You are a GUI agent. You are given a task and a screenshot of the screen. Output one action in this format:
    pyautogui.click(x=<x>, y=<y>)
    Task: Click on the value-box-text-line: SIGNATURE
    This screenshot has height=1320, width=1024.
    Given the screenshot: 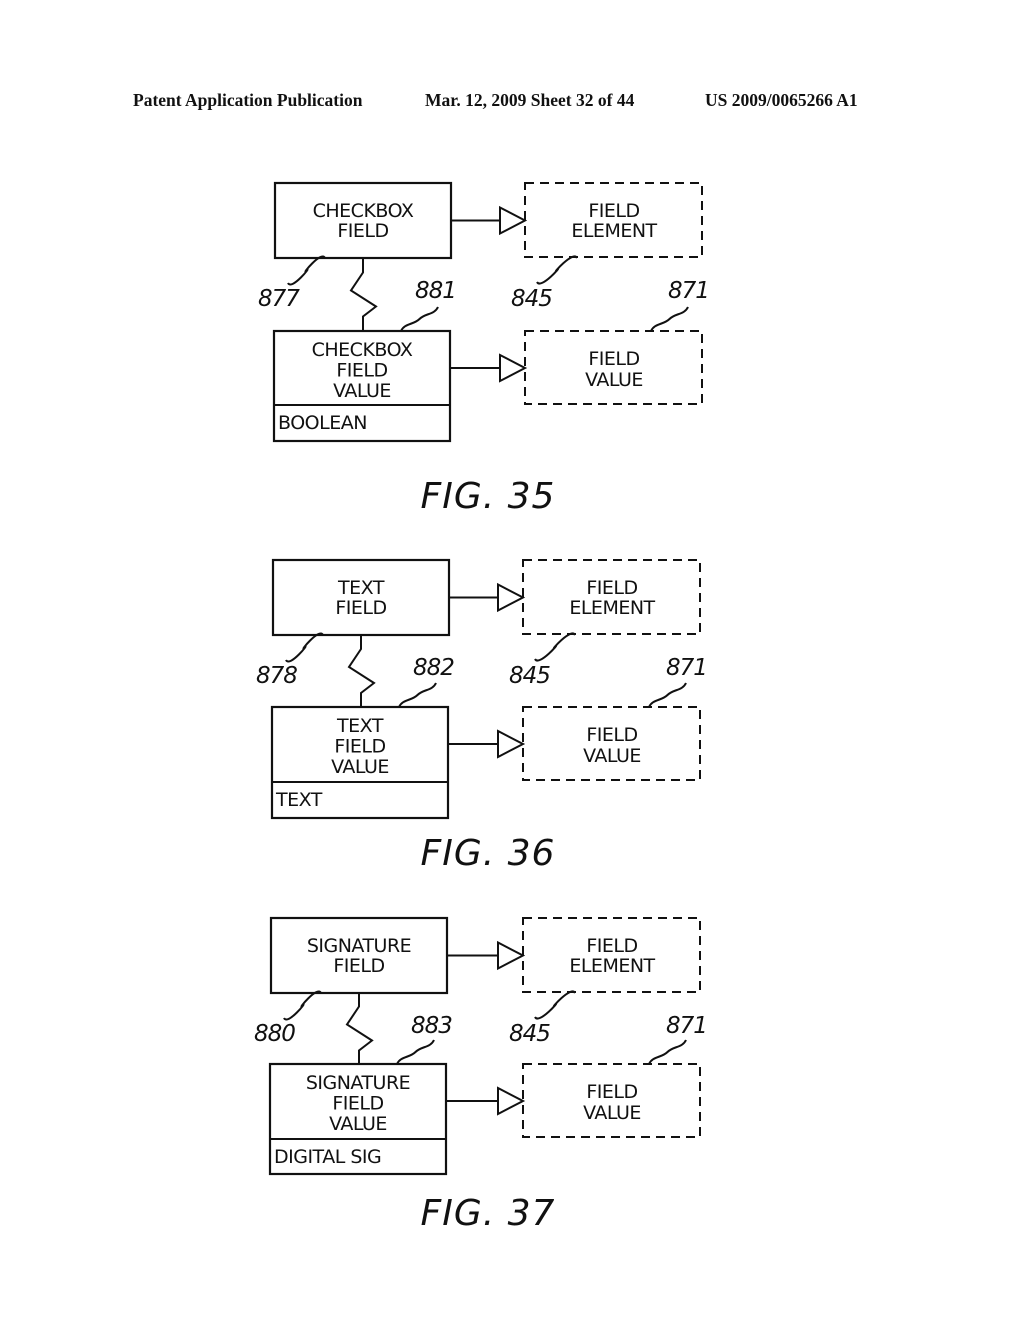 What is the action you would take?
    pyautogui.click(x=358, y=1083)
    